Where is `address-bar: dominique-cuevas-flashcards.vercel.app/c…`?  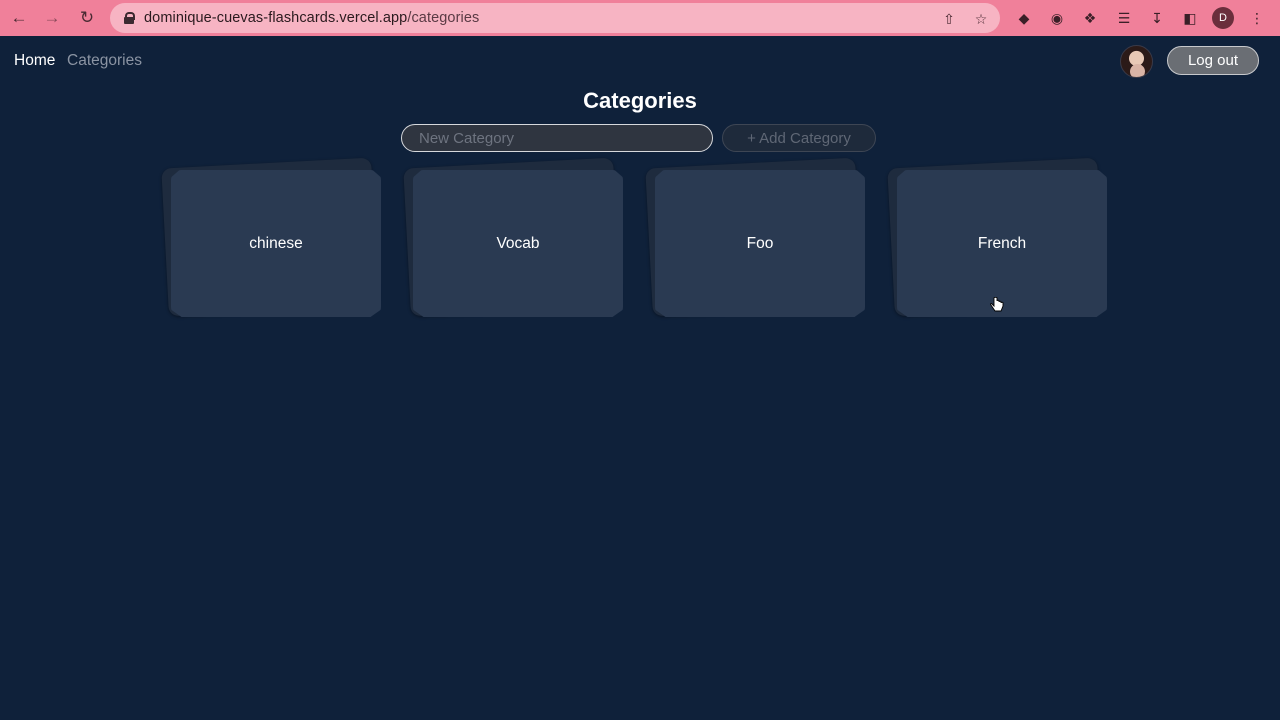 address-bar: dominique-cuevas-flashcards.vercel.app/c… is located at coordinates (555, 18).